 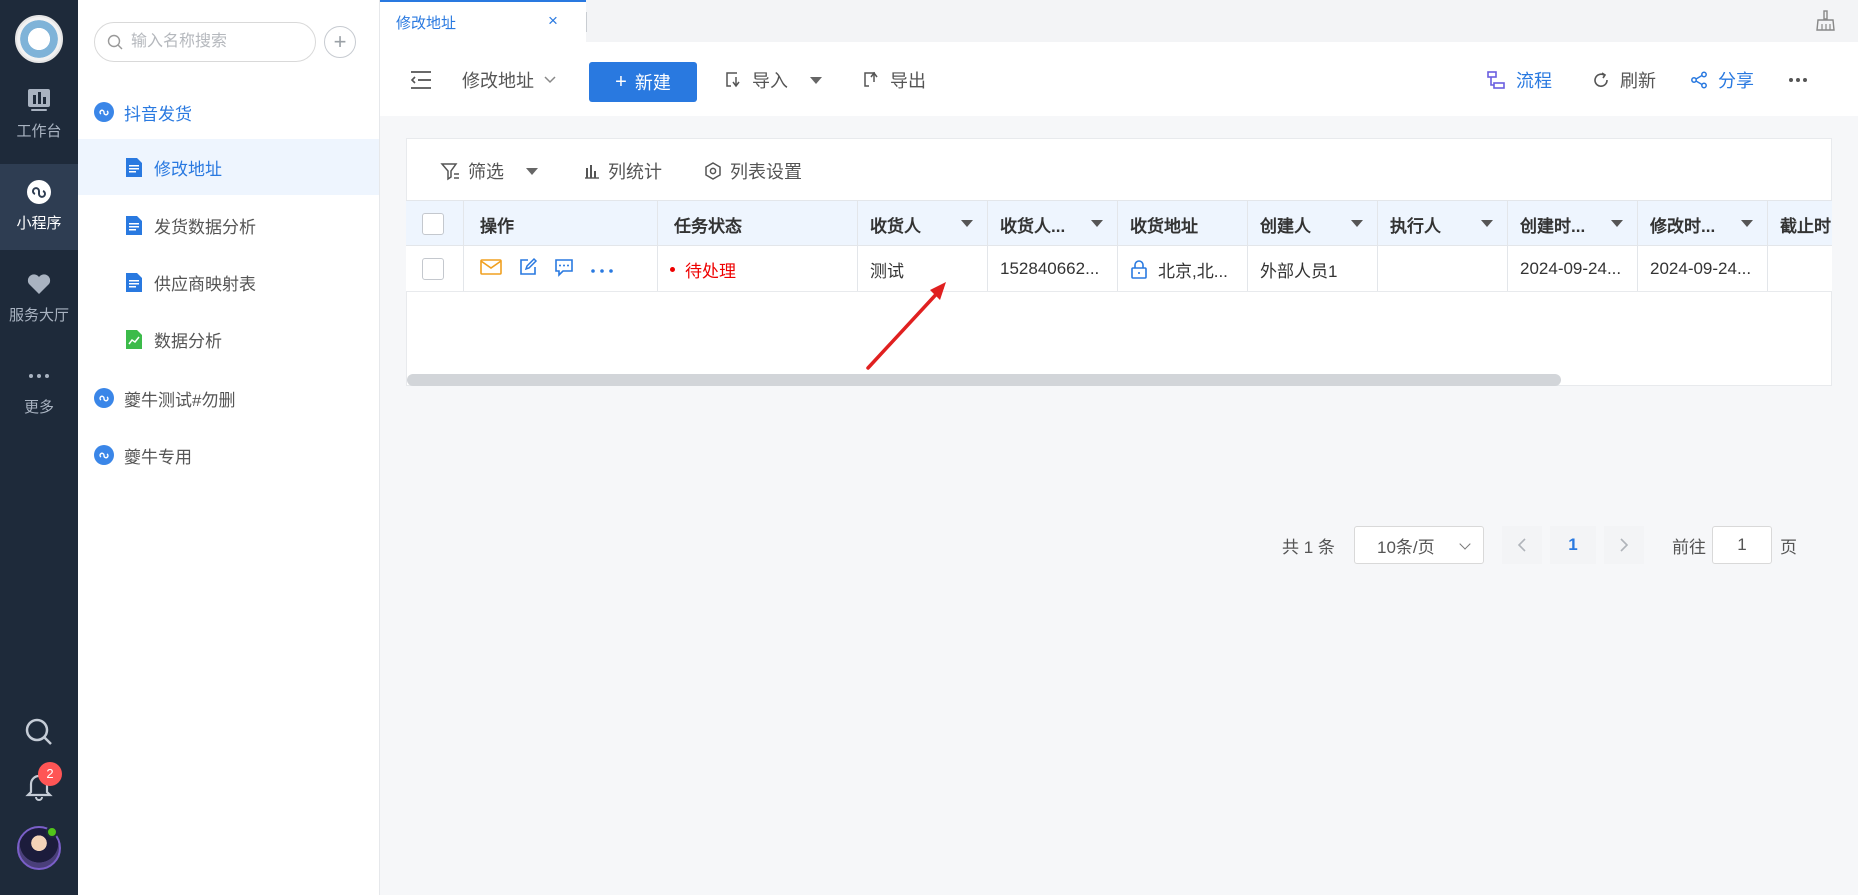 I want to click on export-button: 导出, so click(x=894, y=80).